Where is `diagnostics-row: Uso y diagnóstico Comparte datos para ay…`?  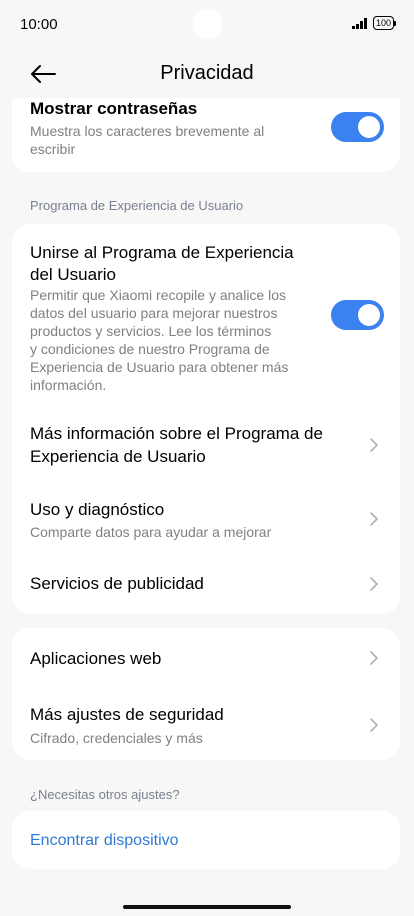 diagnostics-row: Uso y diagnóstico Comparte datos para ay… is located at coordinates (206, 518).